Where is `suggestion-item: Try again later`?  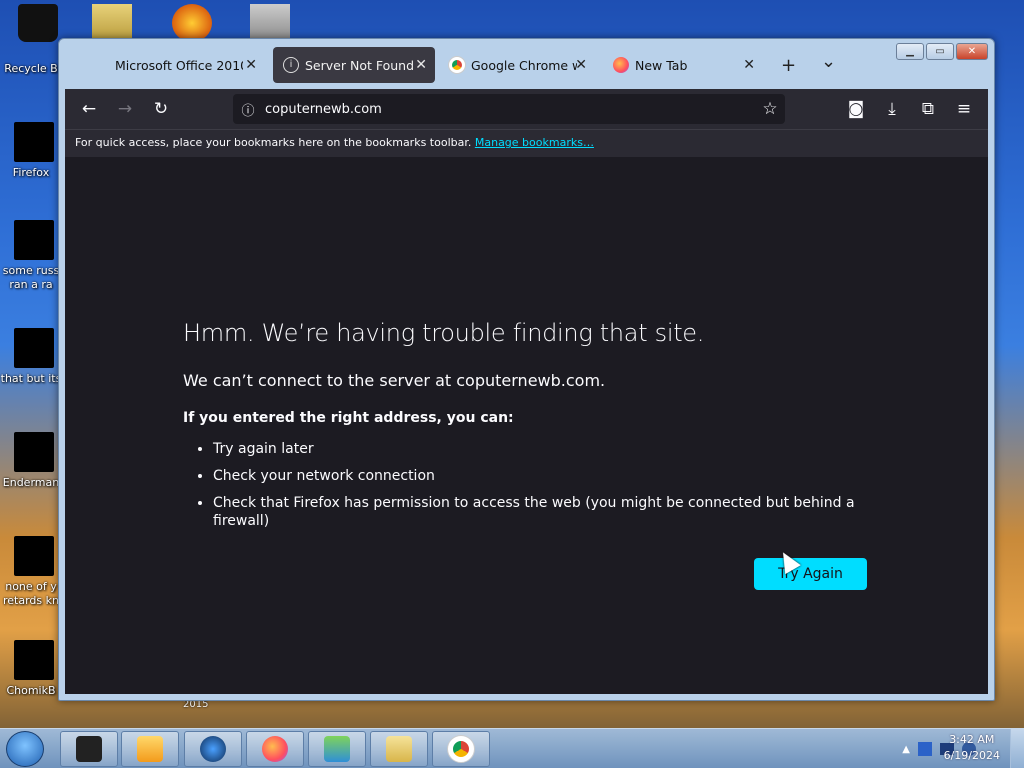
suggestion-item: Try again later is located at coordinates (558, 449).